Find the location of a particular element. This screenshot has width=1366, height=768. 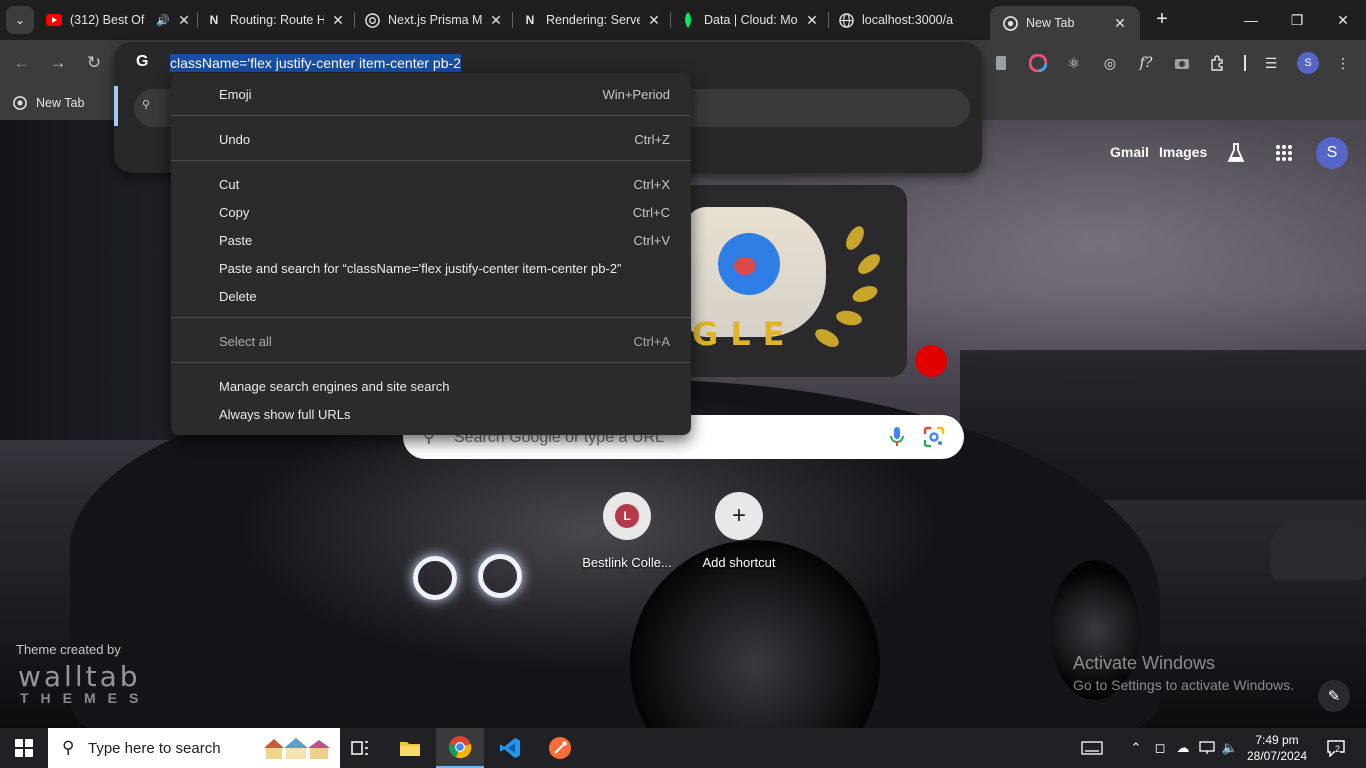

taskbar-search: ⚲ Type here to search is located at coordinates (194, 748).